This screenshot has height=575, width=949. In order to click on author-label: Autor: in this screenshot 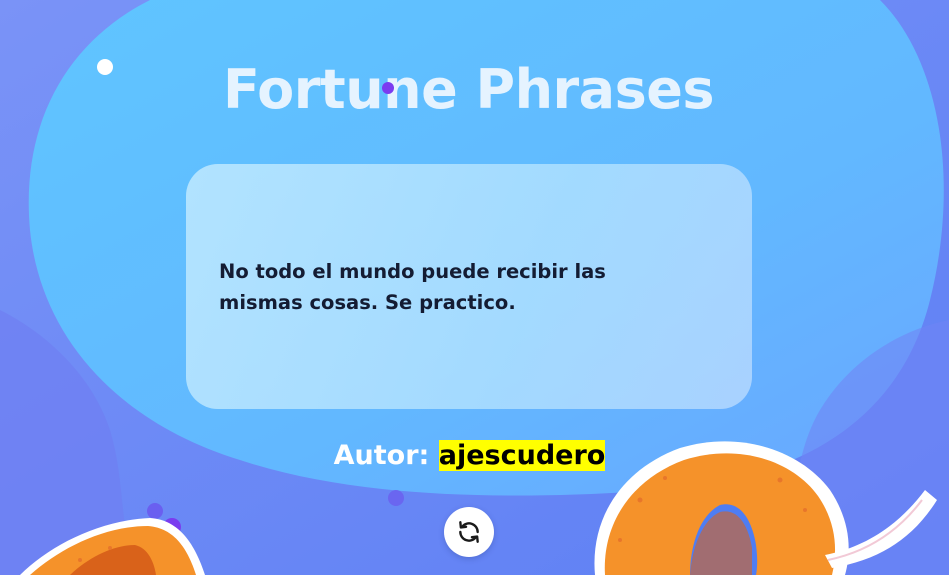, I will do `click(381, 455)`.